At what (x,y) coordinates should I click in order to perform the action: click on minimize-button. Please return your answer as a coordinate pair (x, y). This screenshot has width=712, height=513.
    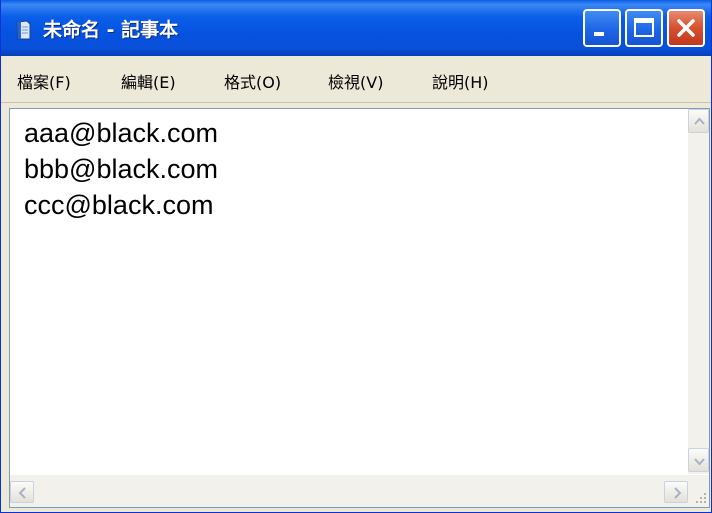
    Looking at the image, I should click on (602, 28).